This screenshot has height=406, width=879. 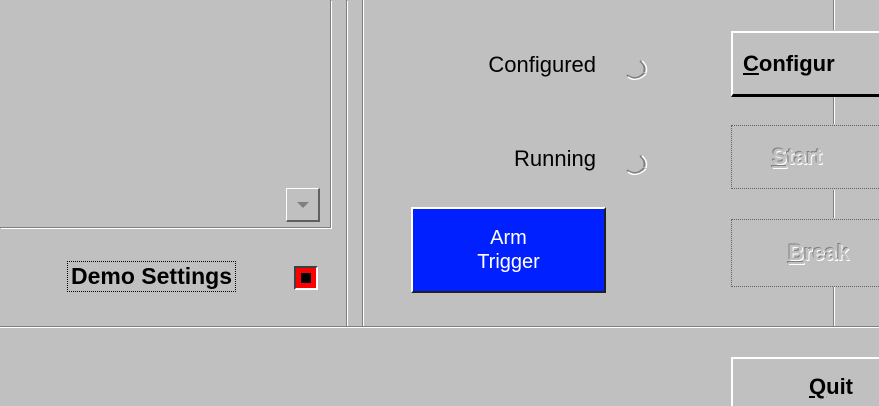 What do you see at coordinates (751, 63) in the screenshot?
I see `configure-accel-letter: C` at bounding box center [751, 63].